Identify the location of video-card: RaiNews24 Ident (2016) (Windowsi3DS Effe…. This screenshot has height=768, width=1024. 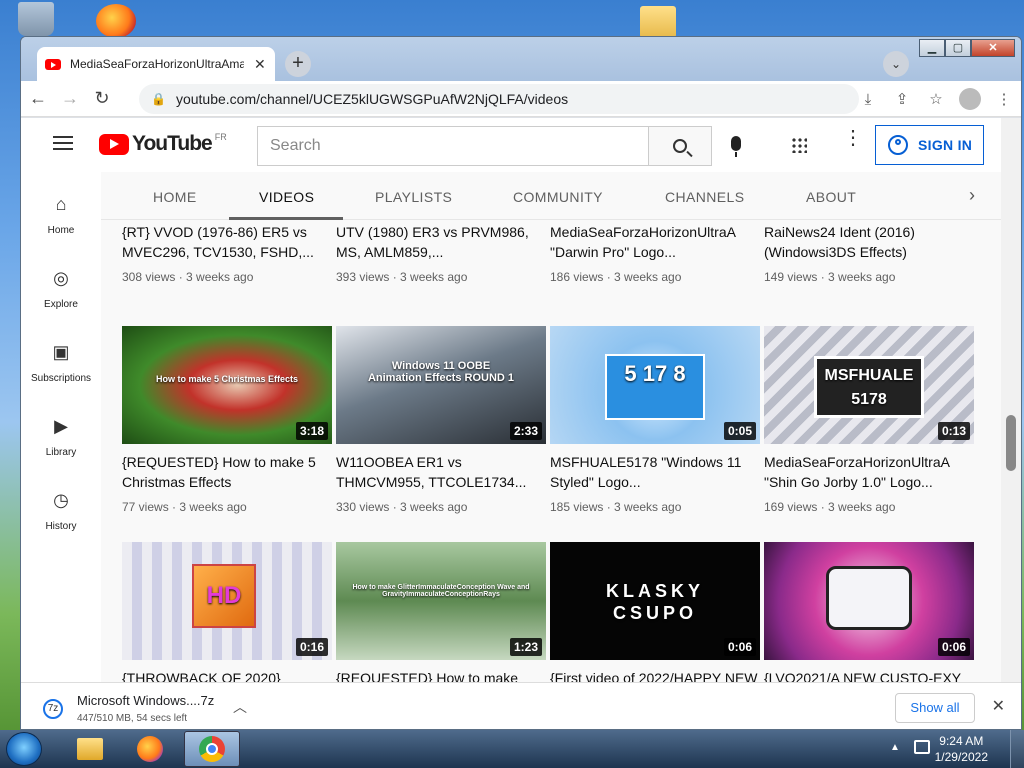
(869, 252).